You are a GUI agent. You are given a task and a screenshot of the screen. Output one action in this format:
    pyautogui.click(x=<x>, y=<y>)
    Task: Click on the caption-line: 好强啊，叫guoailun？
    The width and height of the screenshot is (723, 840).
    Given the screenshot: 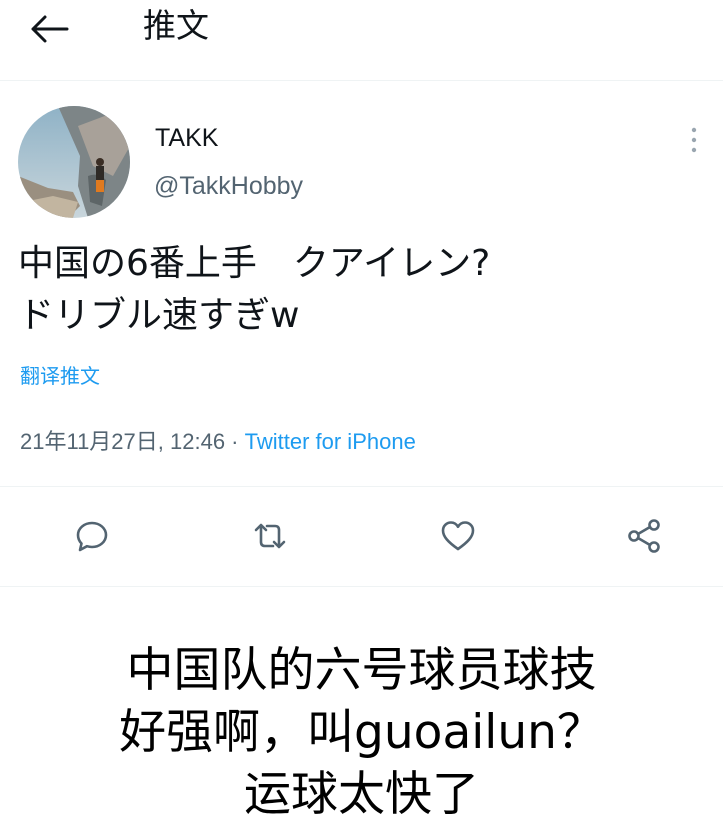 What is the action you would take?
    pyautogui.click(x=361, y=732)
    